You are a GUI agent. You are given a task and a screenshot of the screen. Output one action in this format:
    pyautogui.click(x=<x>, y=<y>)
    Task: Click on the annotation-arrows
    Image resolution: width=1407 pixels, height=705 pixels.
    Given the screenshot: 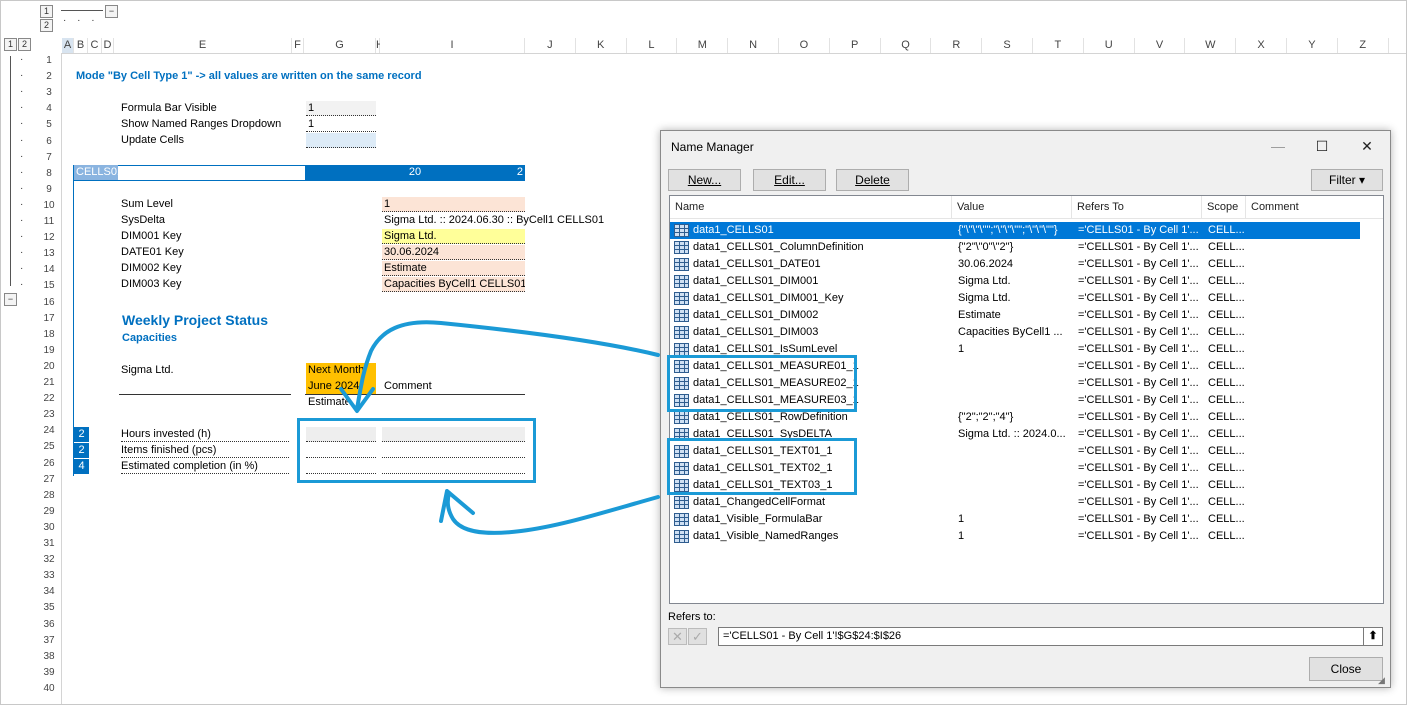 What is the action you would take?
    pyautogui.click(x=499, y=427)
    